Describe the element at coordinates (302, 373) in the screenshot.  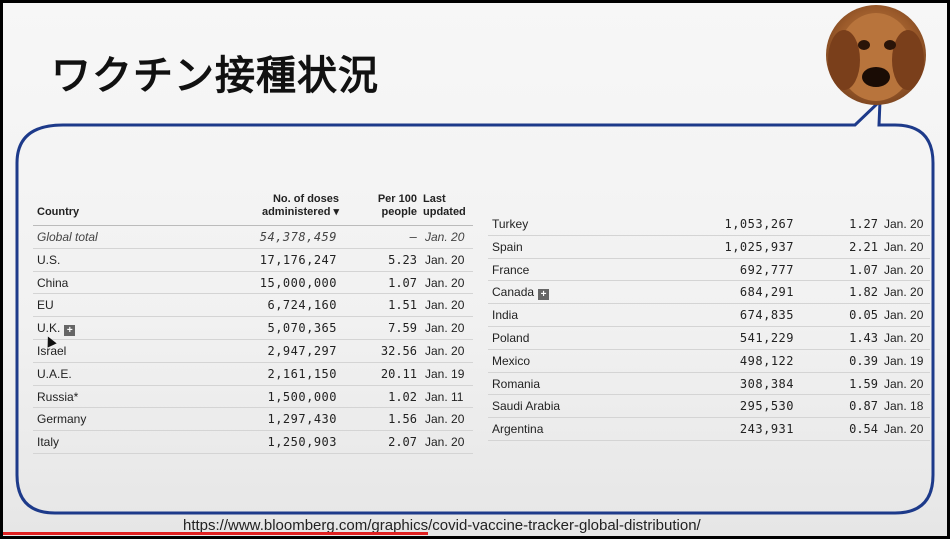
I see `cell-doses: 2,161,150` at that location.